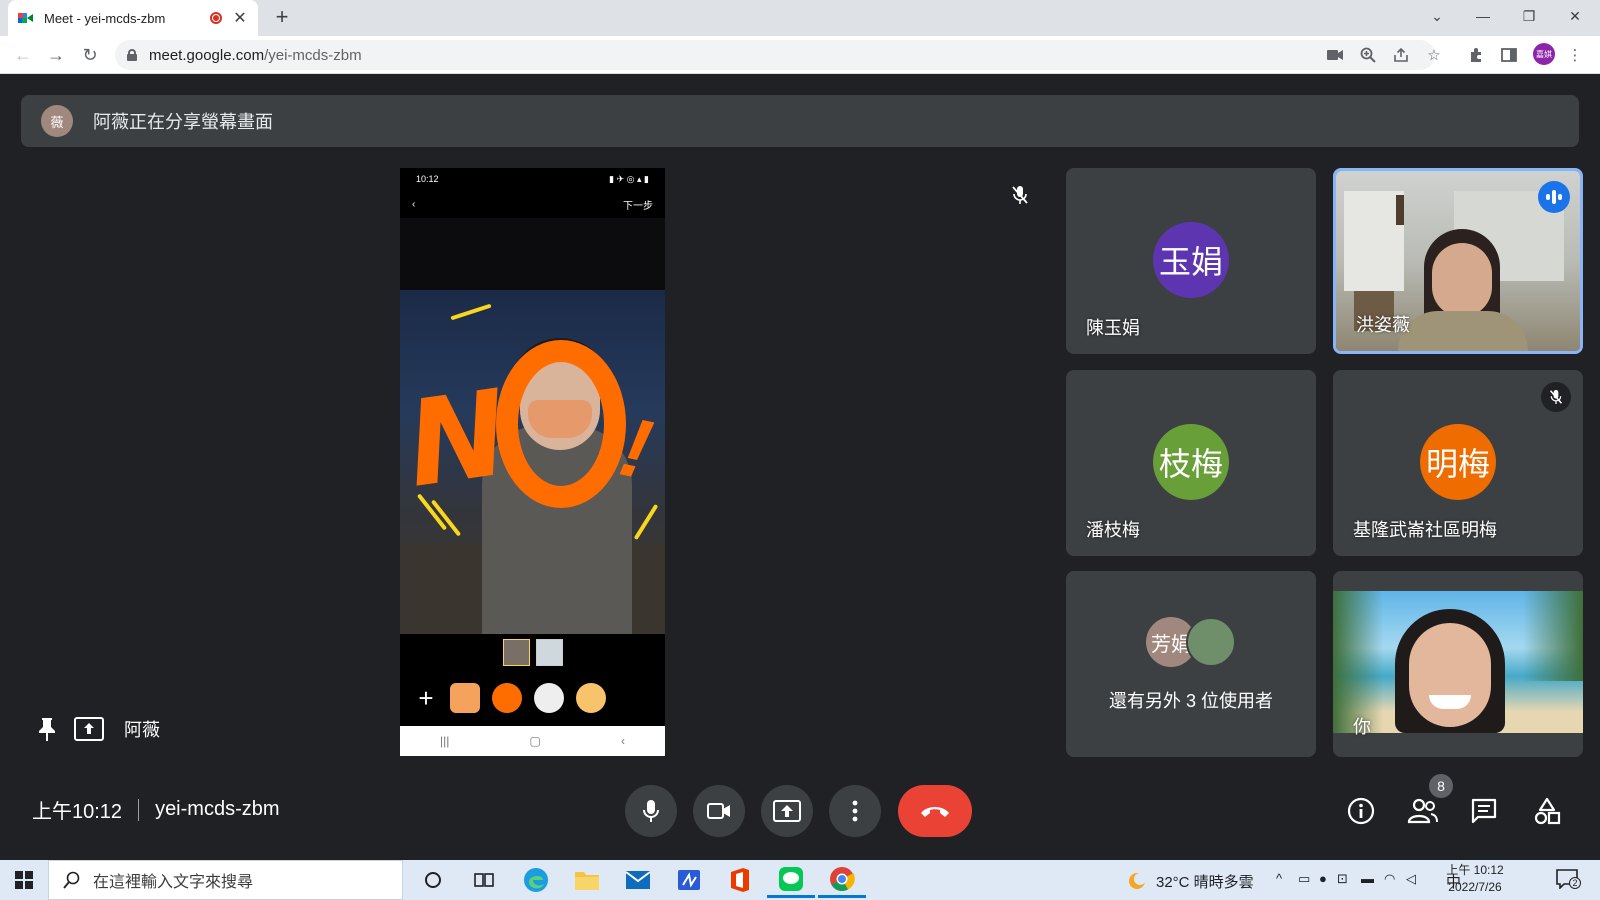  What do you see at coordinates (1568, 880) in the screenshot?
I see `notification-center-icon: 2` at bounding box center [1568, 880].